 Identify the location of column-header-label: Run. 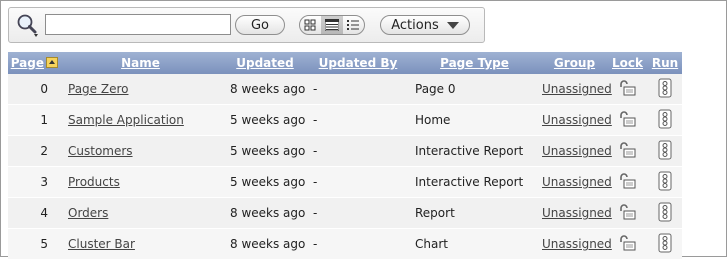
(665, 63).